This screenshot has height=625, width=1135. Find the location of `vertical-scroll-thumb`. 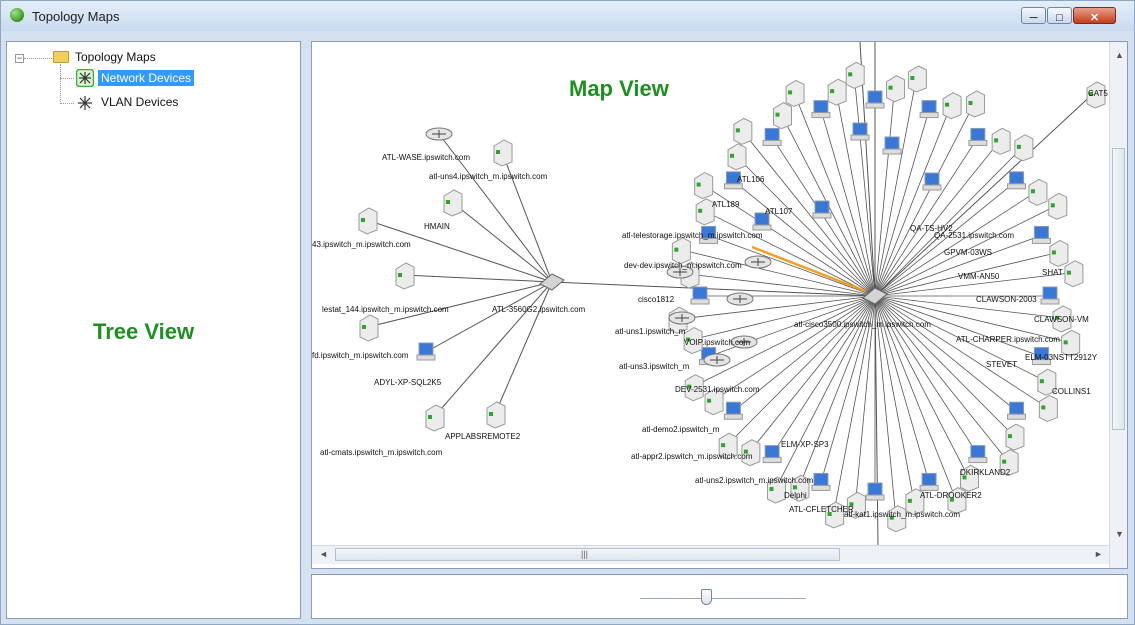

vertical-scroll-thumb is located at coordinates (1118, 289).